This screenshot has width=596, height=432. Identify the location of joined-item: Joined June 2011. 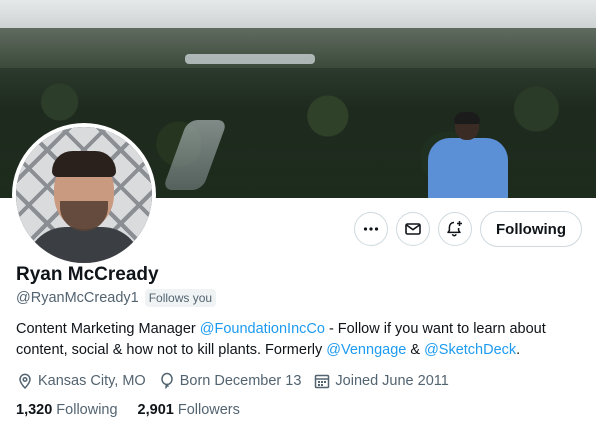
(381, 381).